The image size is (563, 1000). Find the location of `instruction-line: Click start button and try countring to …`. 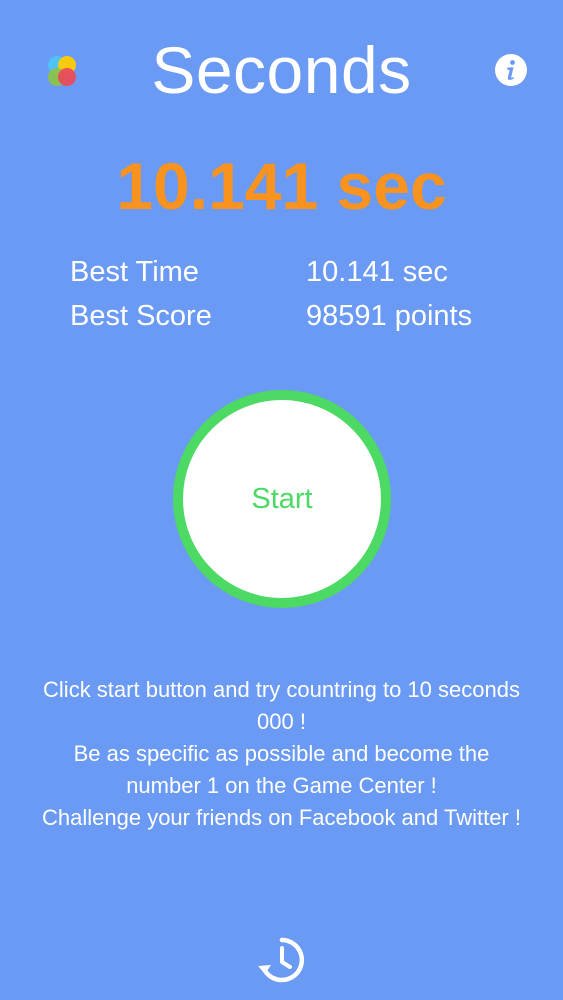

instruction-line: Click start button and try countring to … is located at coordinates (281, 705).